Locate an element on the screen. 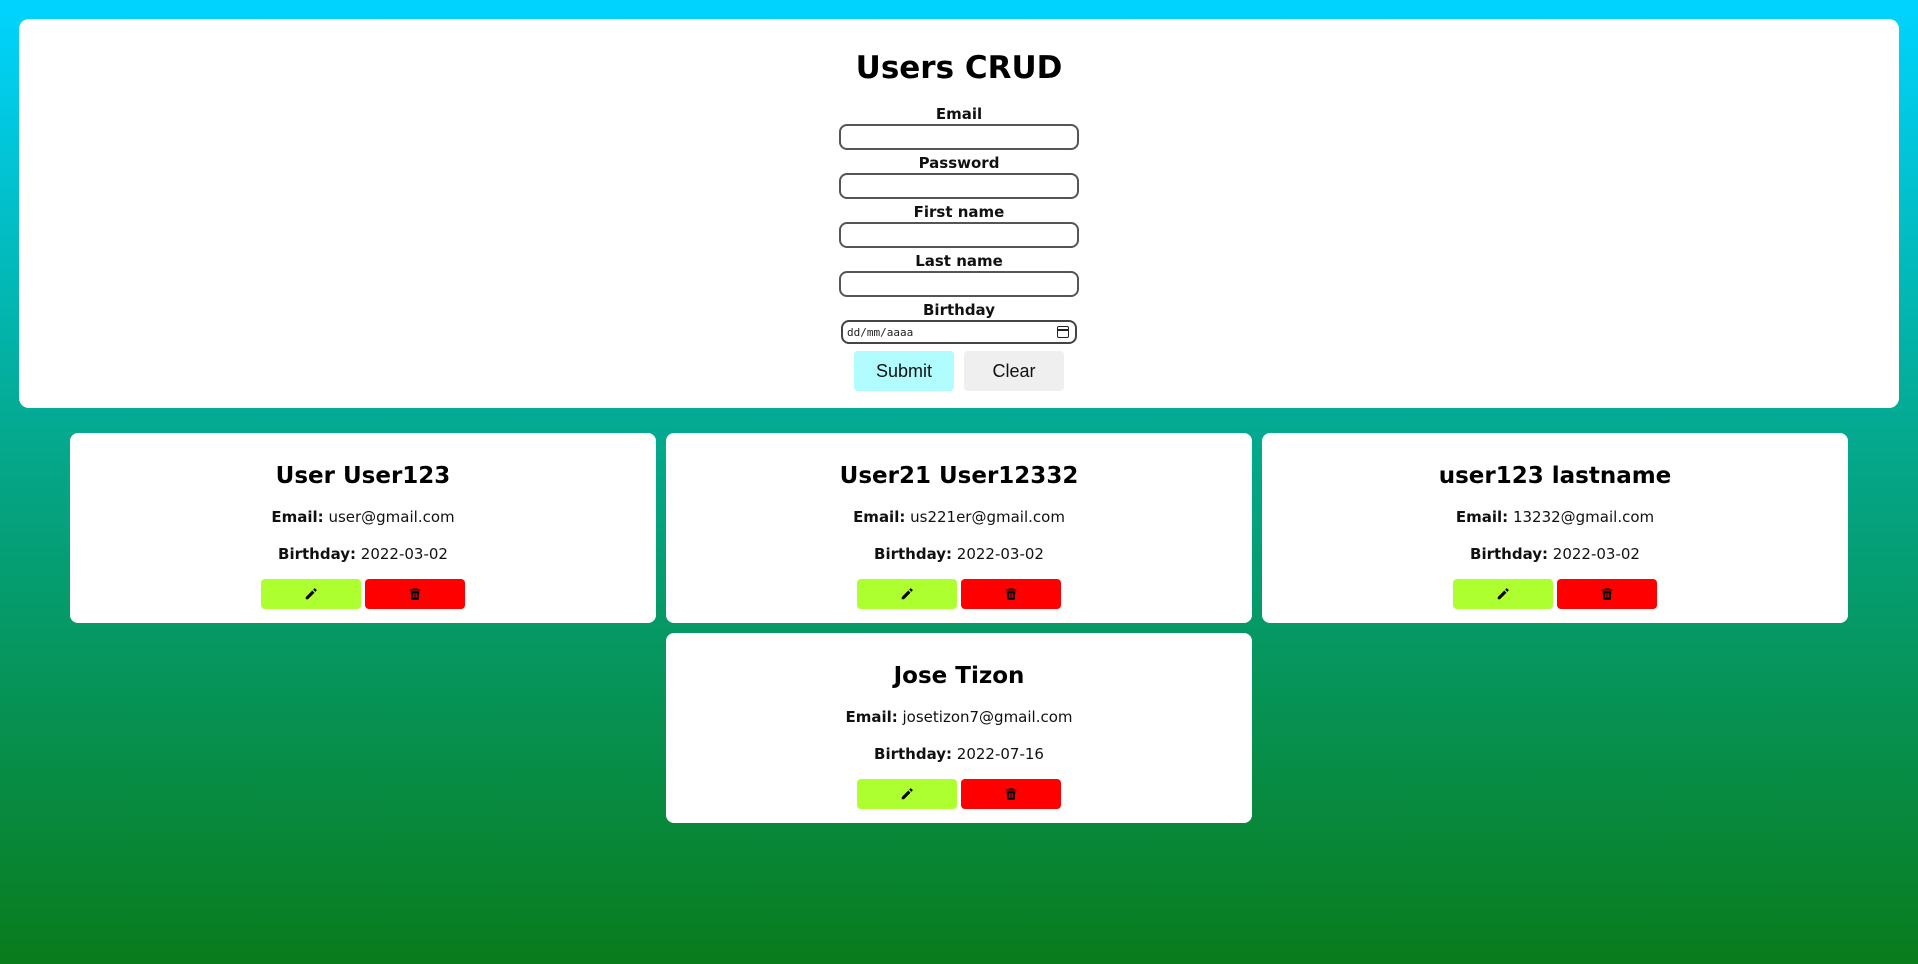  last-name-label: Last name is located at coordinates (959, 261).